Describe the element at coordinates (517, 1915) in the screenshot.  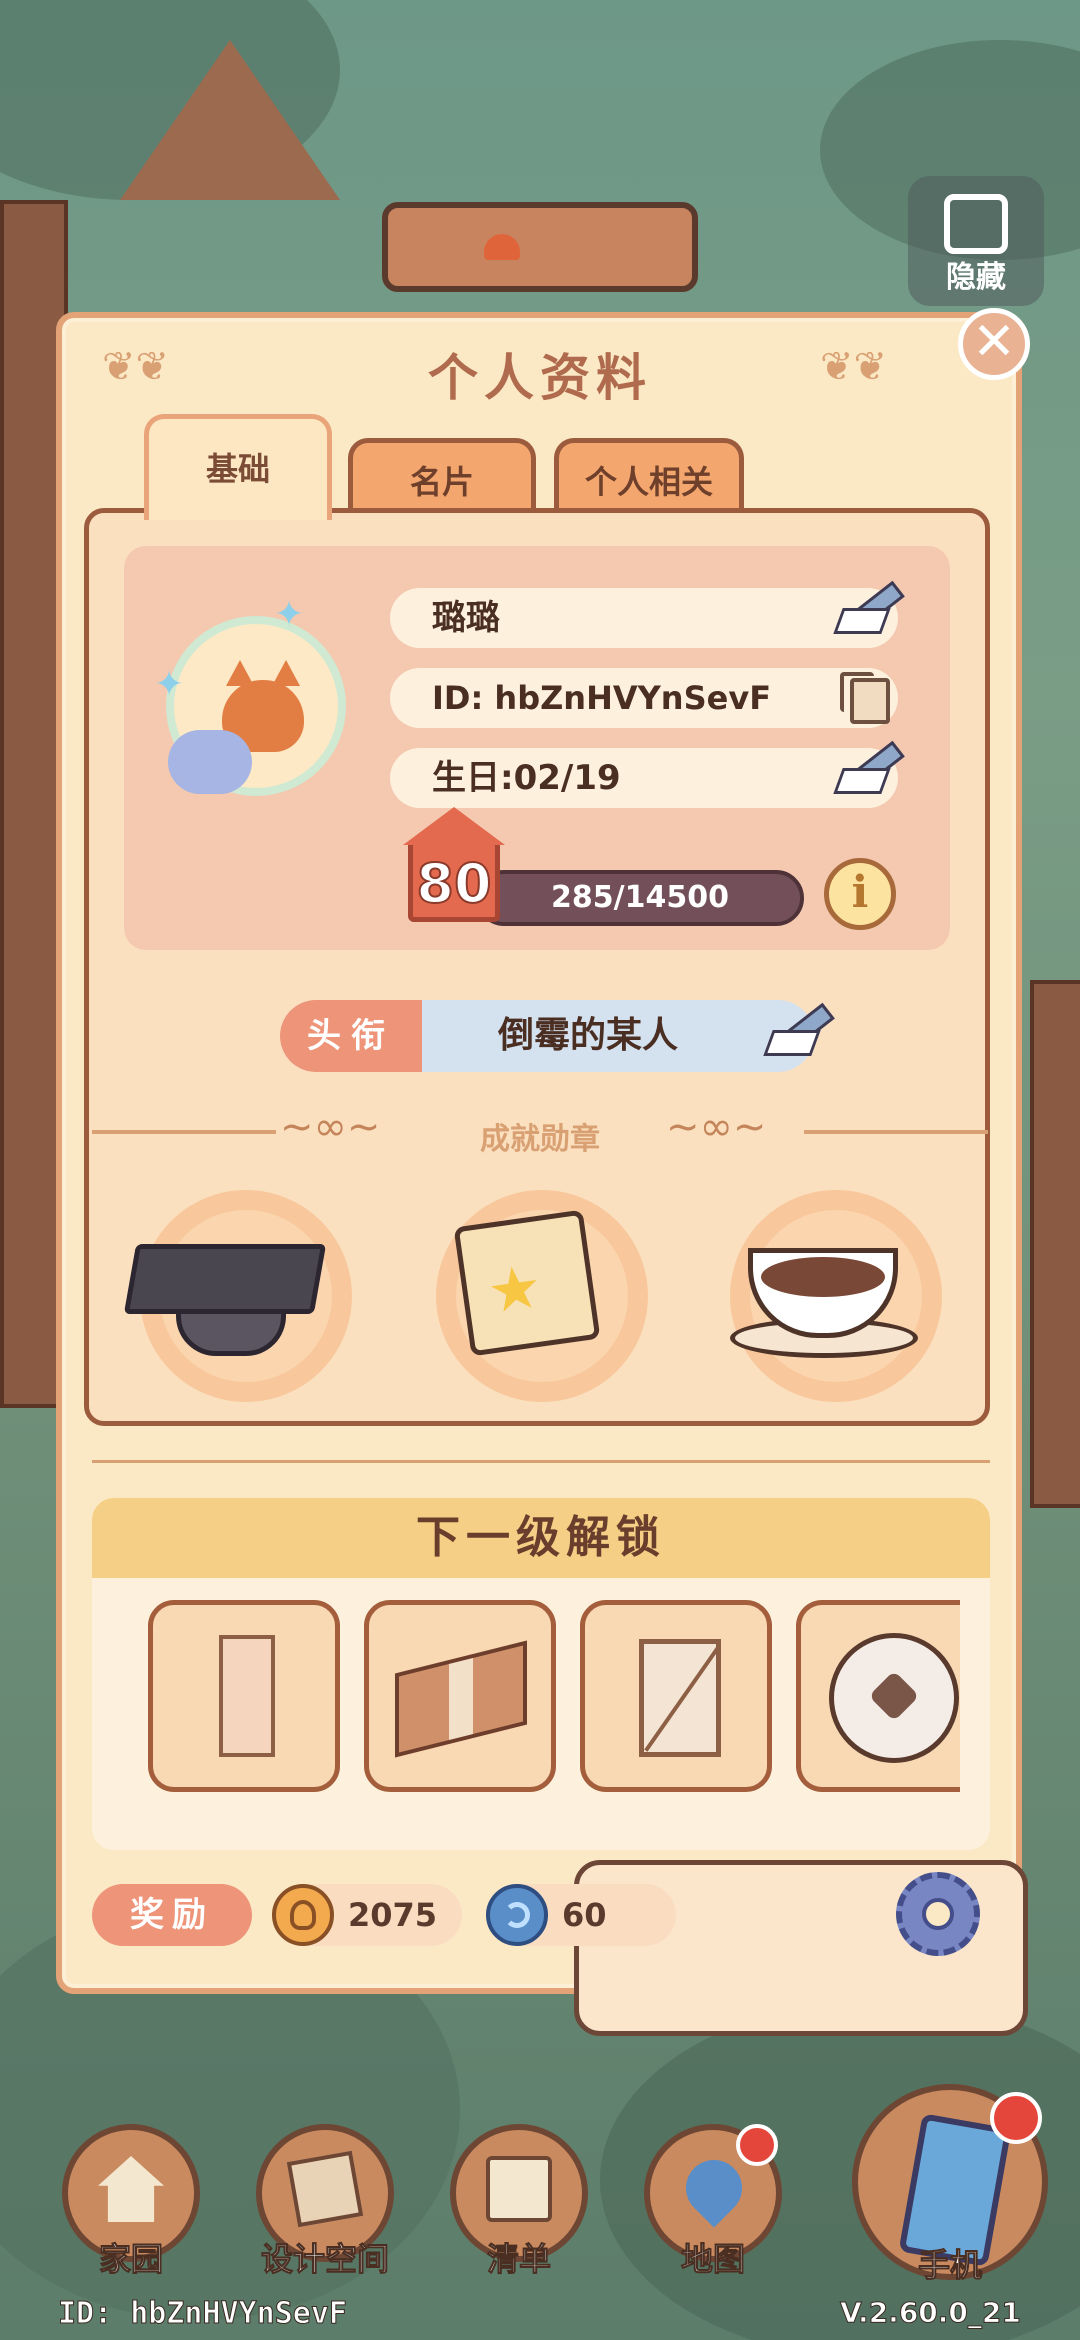
I see `swirl-currency-icon` at that location.